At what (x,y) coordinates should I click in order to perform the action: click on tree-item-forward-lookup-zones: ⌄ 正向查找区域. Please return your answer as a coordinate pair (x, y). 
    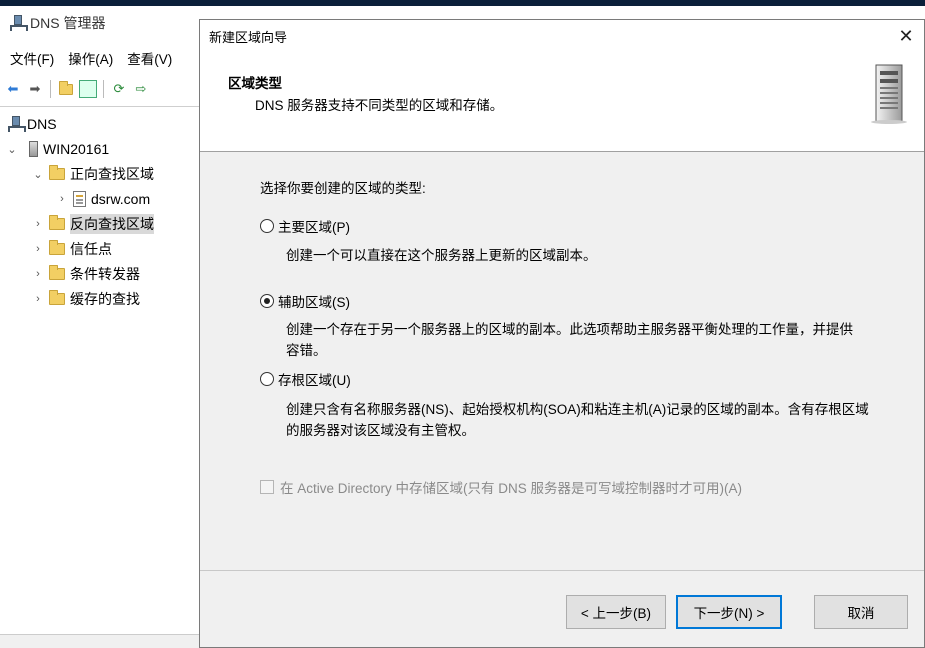
    Looking at the image, I should click on (93, 174).